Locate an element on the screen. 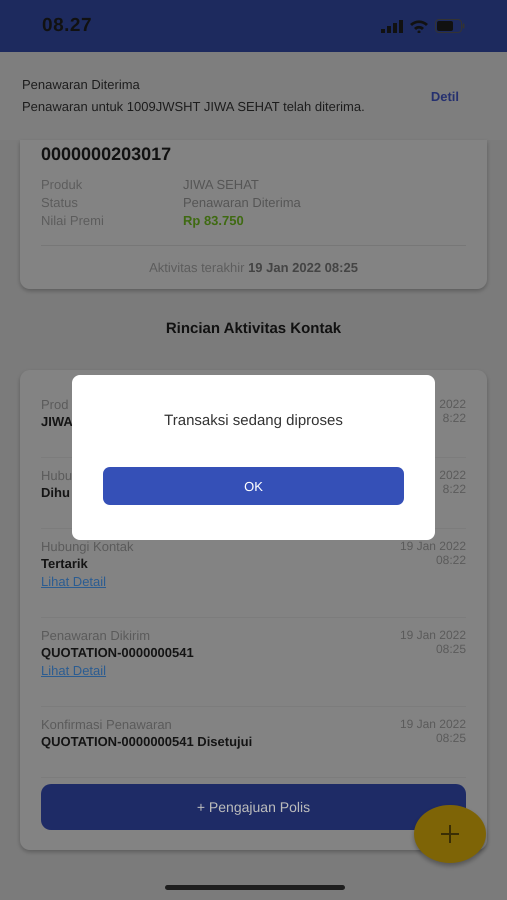  activity-value: Dihu is located at coordinates (56, 493).